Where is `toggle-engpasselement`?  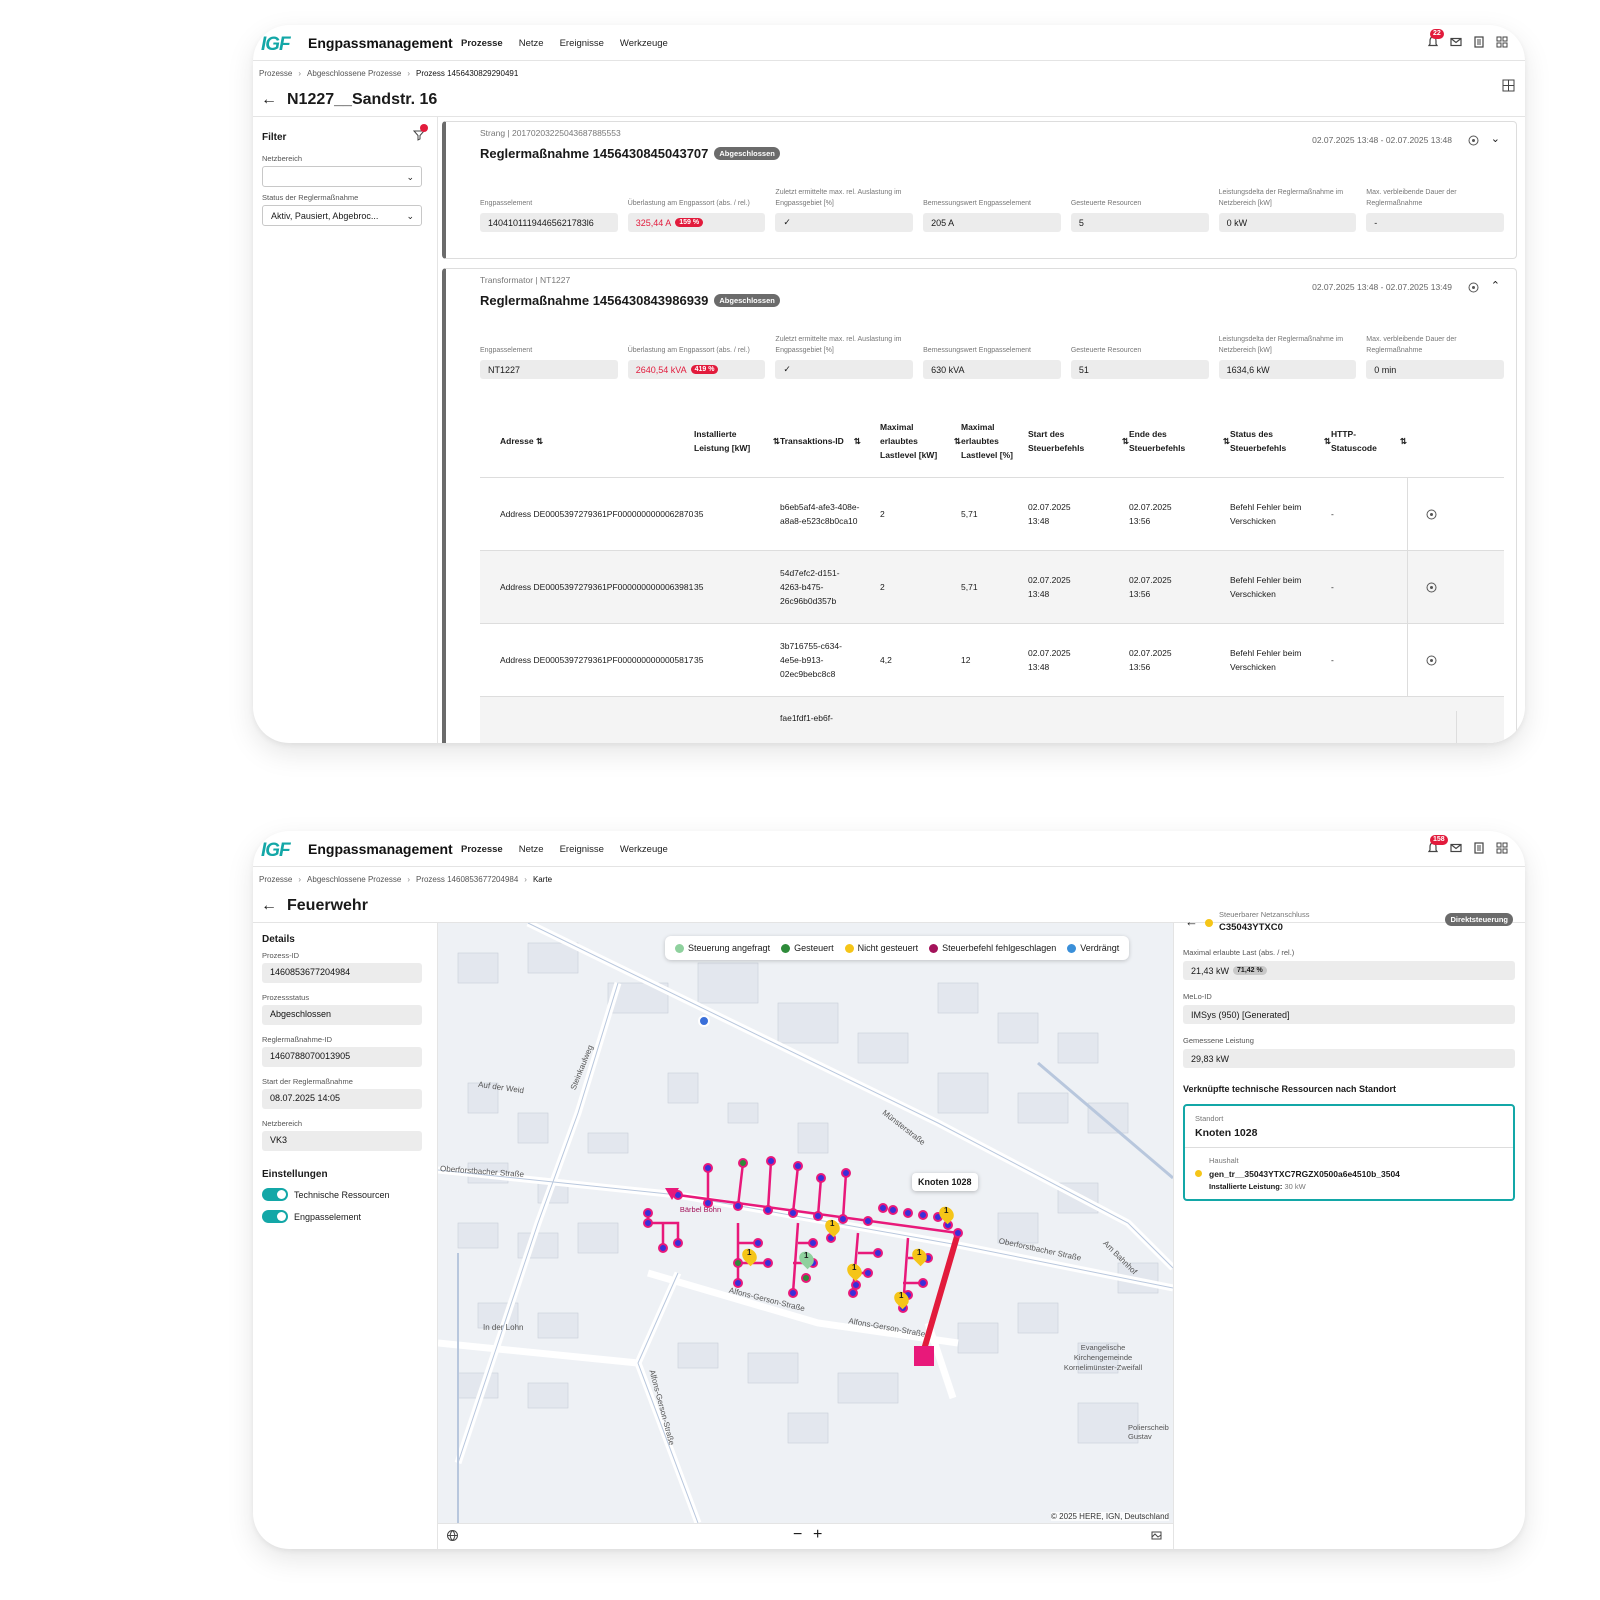
toggle-engpasselement is located at coordinates (275, 1216).